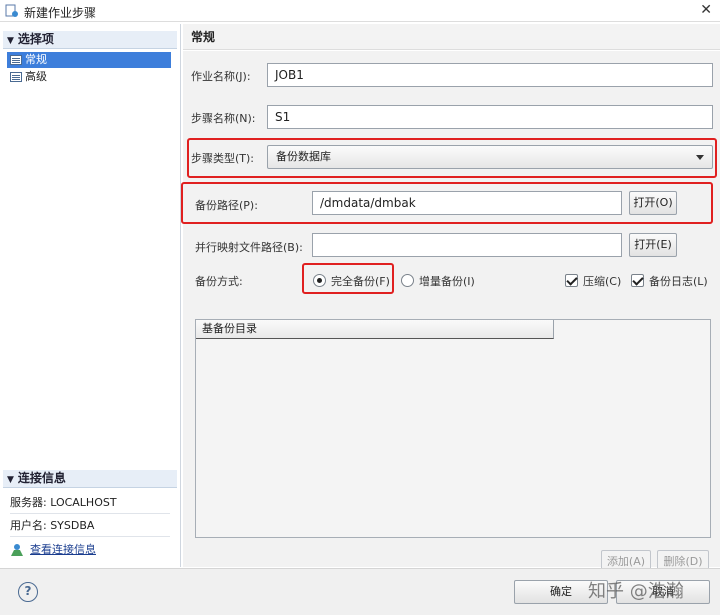 This screenshot has width=720, height=615. Describe the element at coordinates (490, 157) in the screenshot. I see `step-type-select: 备份数据库` at that location.